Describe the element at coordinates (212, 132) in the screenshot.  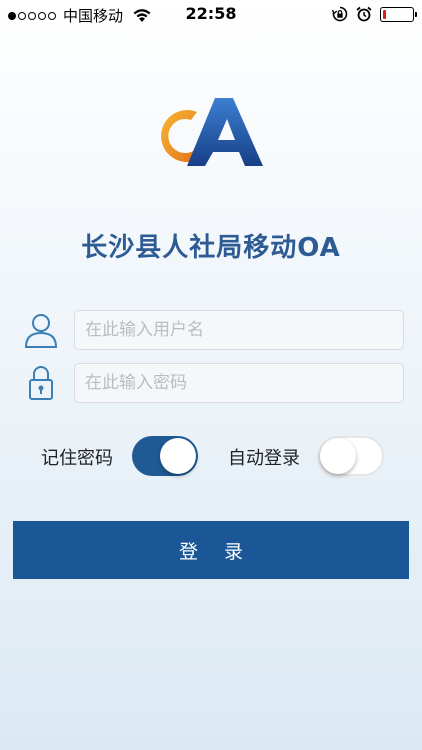
I see `oa-logo` at that location.